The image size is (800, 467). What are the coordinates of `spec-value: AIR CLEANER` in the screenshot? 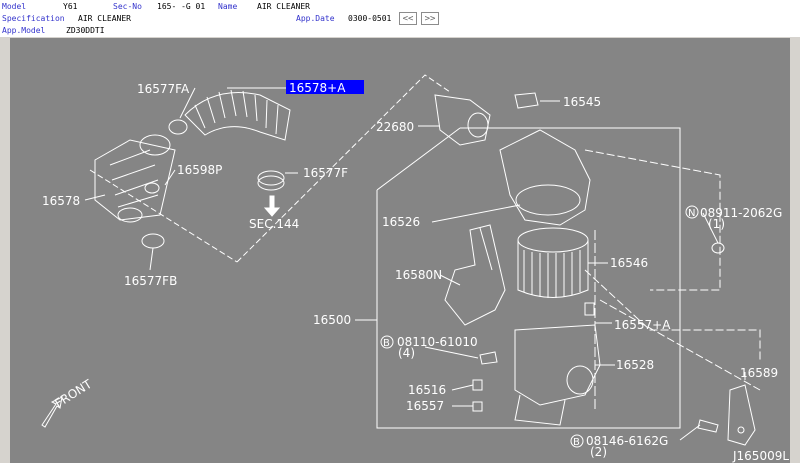 It's located at (104, 18).